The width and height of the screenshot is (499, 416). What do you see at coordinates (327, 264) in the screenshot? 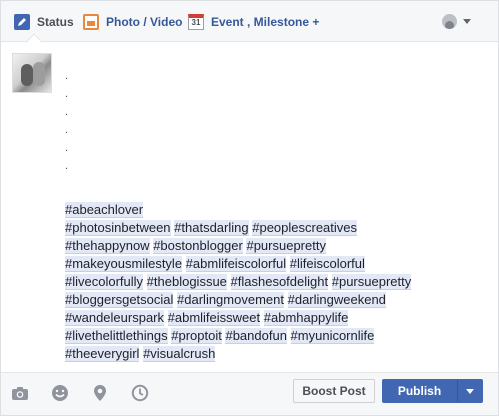
I see `hashtag: #lifeiscolorful` at bounding box center [327, 264].